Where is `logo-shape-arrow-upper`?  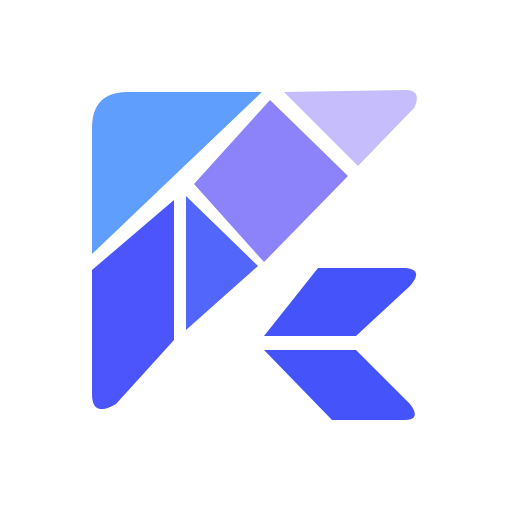
logo-shape-arrow-upper is located at coordinates (340, 302).